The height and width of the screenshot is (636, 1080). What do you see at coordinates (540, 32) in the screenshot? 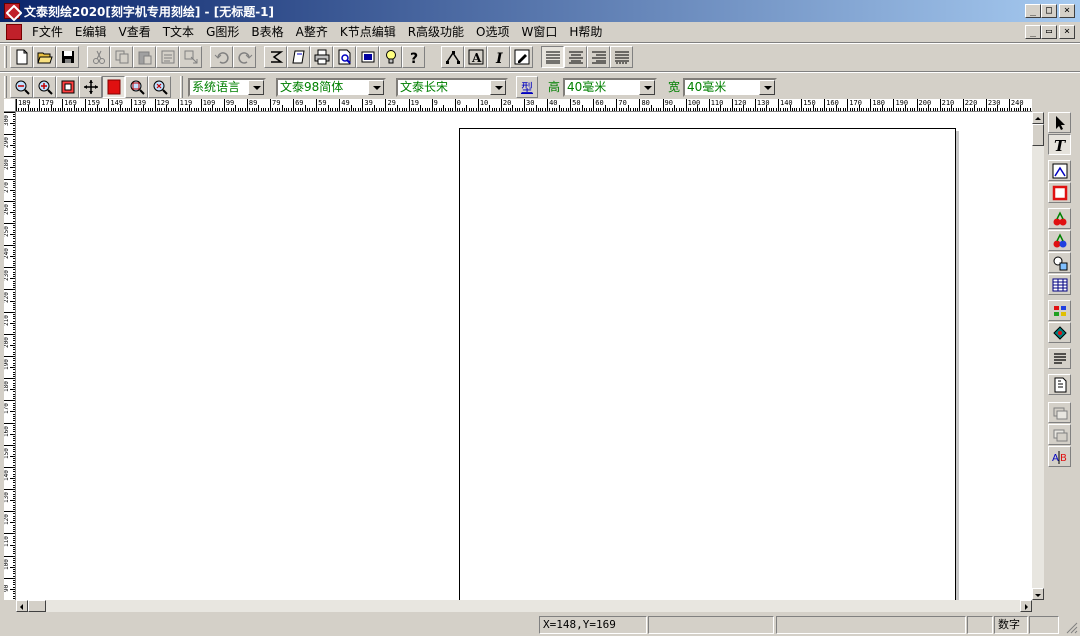
I see `menu-window: W窗口` at bounding box center [540, 32].